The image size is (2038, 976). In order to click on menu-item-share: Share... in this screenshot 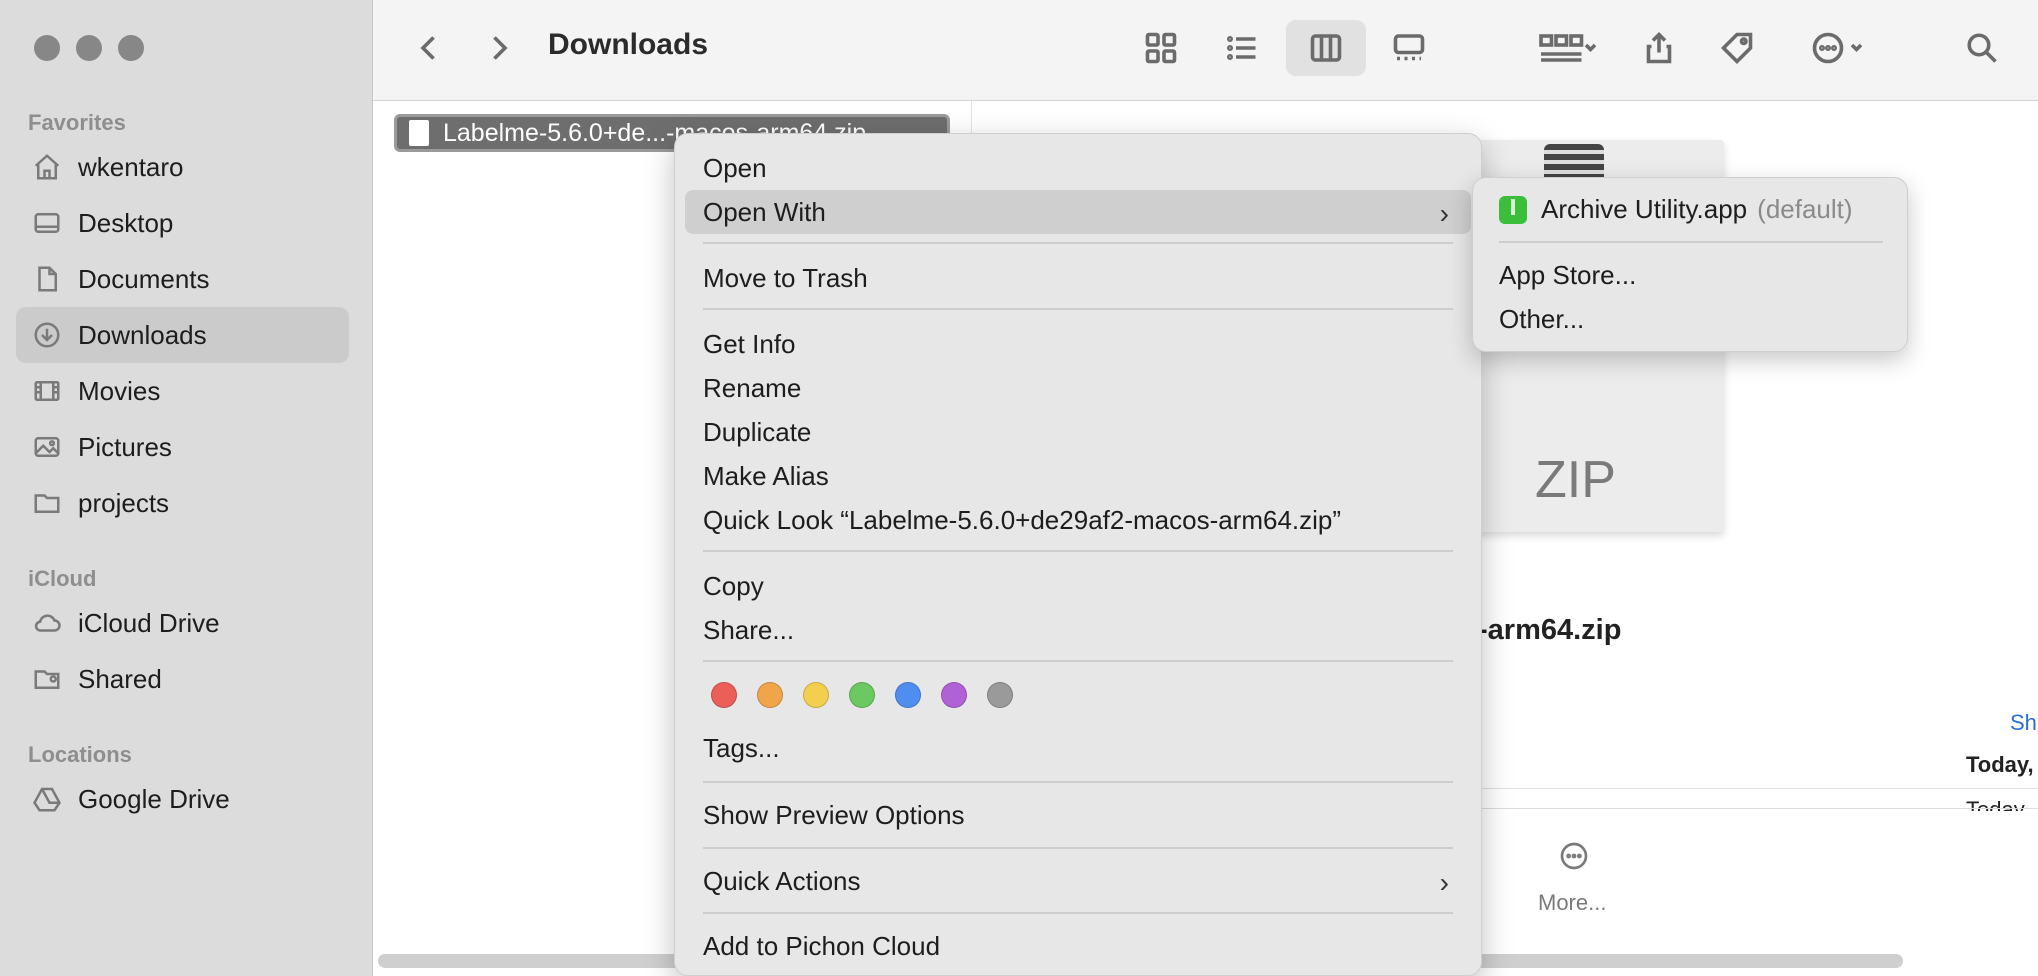, I will do `click(1078, 630)`.